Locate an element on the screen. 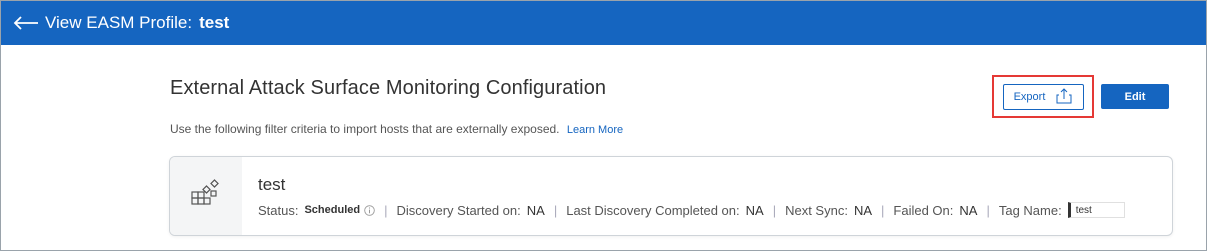 The width and height of the screenshot is (1207, 251). profile-icon-box is located at coordinates (206, 196).